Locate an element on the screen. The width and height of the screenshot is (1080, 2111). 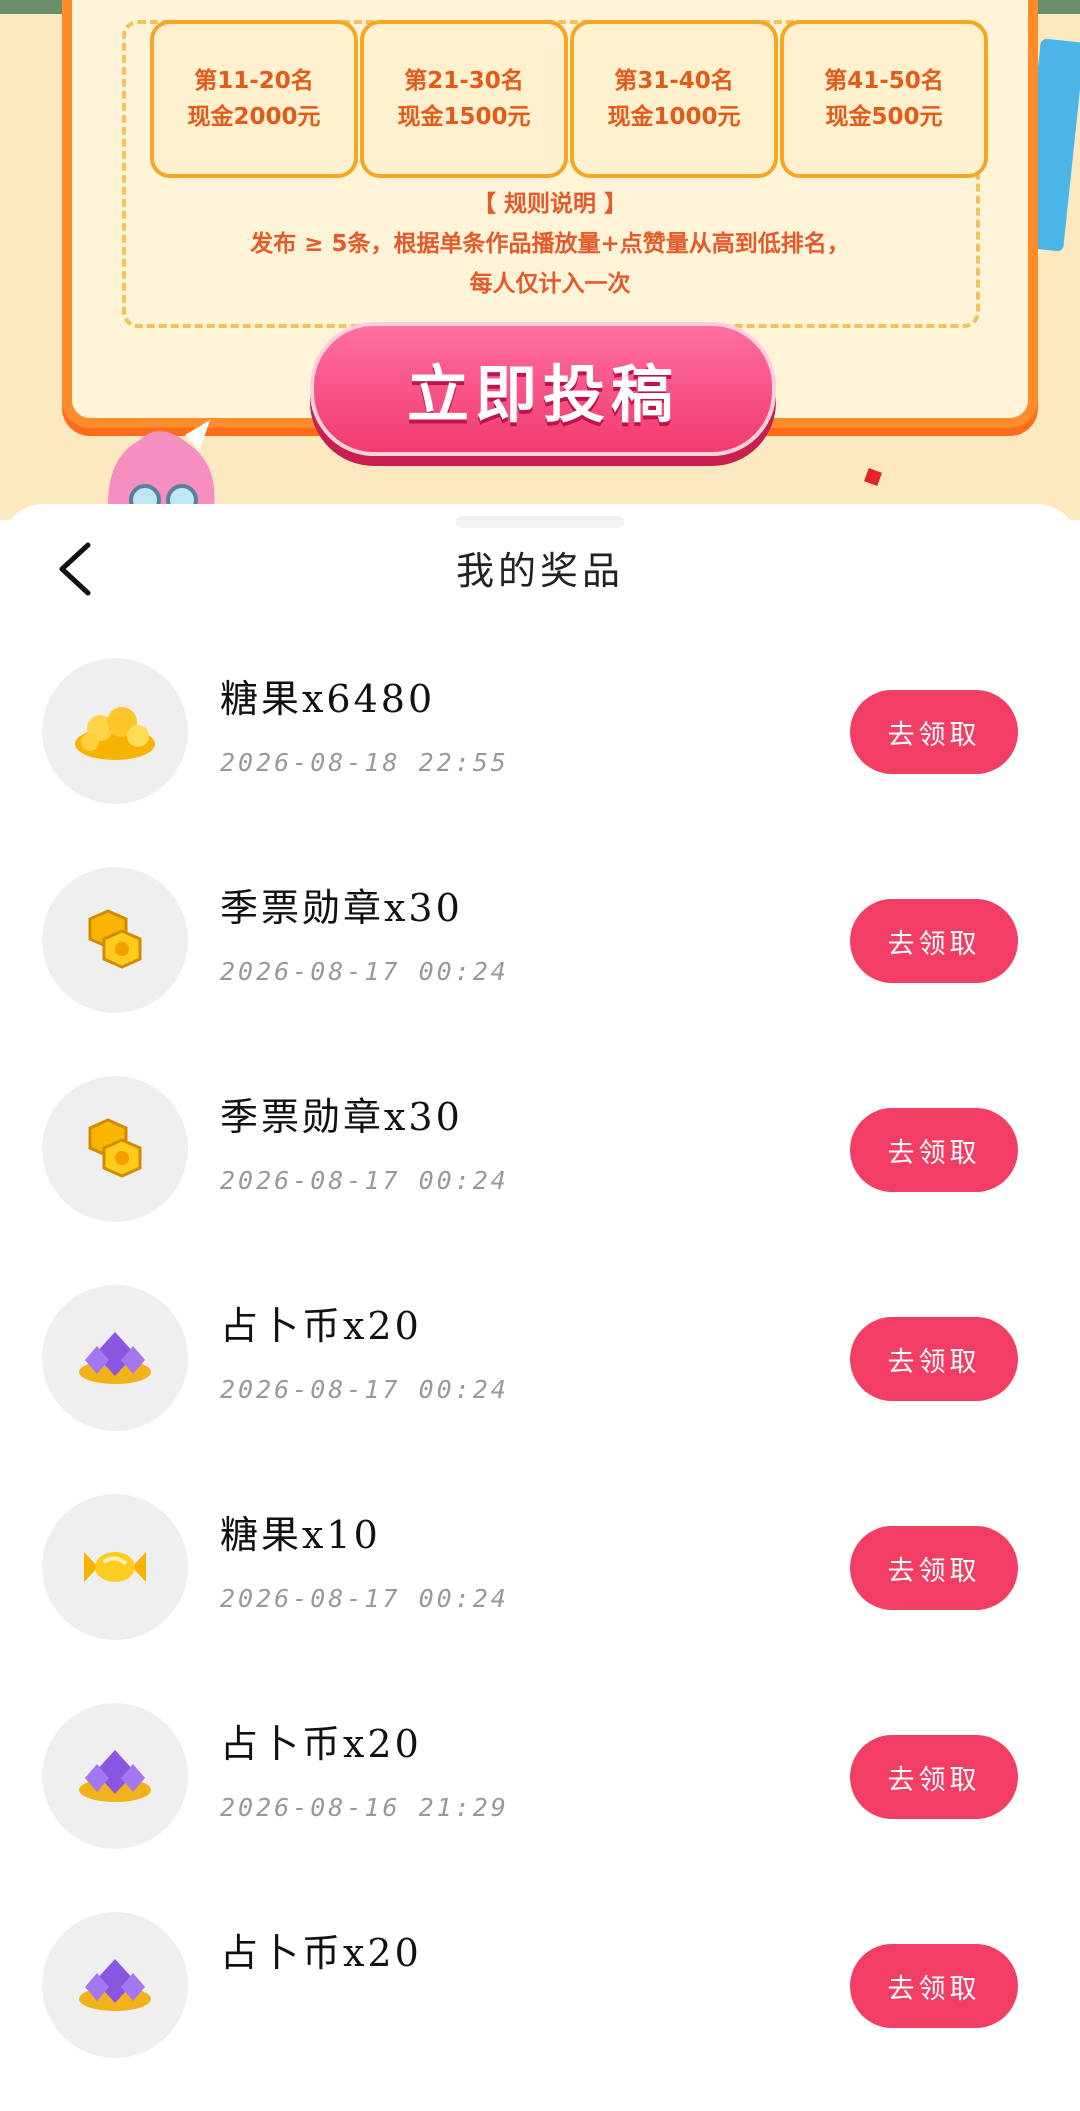
list-item: 占卜币x20 2026-08-17 00:24 去领取 is located at coordinates (540, 1379).